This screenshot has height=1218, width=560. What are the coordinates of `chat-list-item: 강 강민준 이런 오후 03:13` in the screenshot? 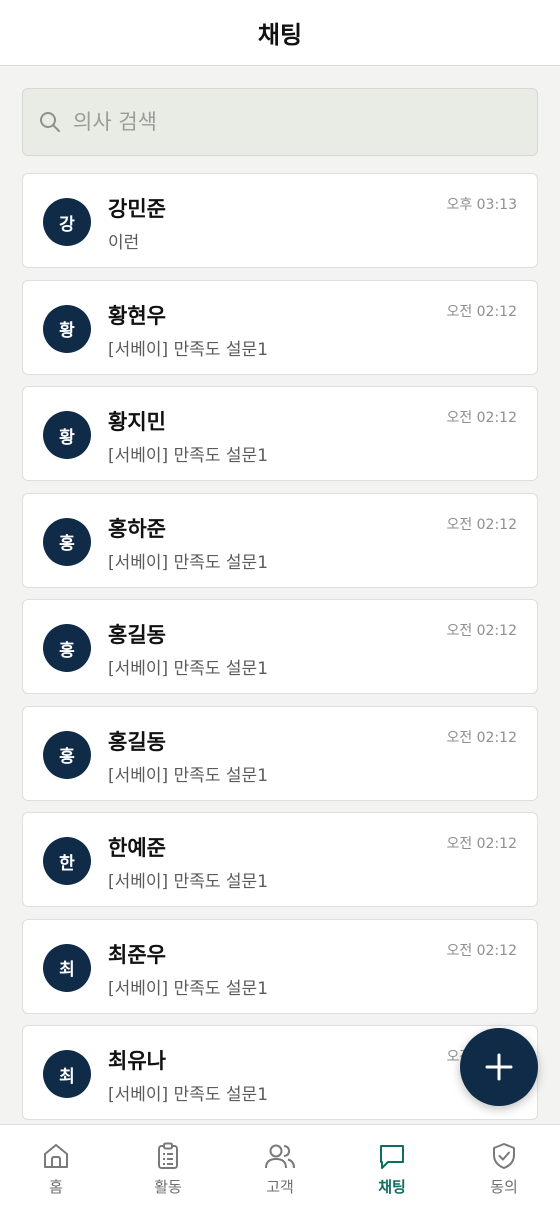 It's located at (280, 220).